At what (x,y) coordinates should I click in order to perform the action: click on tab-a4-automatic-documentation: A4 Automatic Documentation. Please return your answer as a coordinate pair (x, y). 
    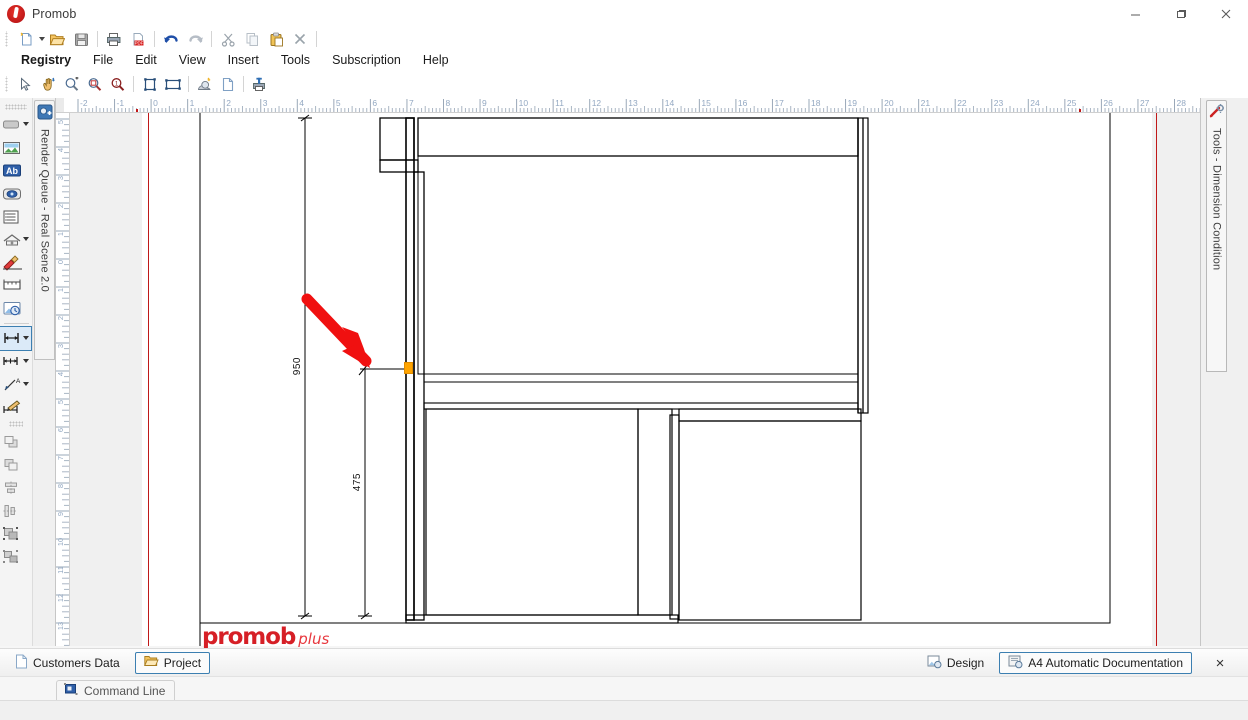
    Looking at the image, I should click on (1095, 663).